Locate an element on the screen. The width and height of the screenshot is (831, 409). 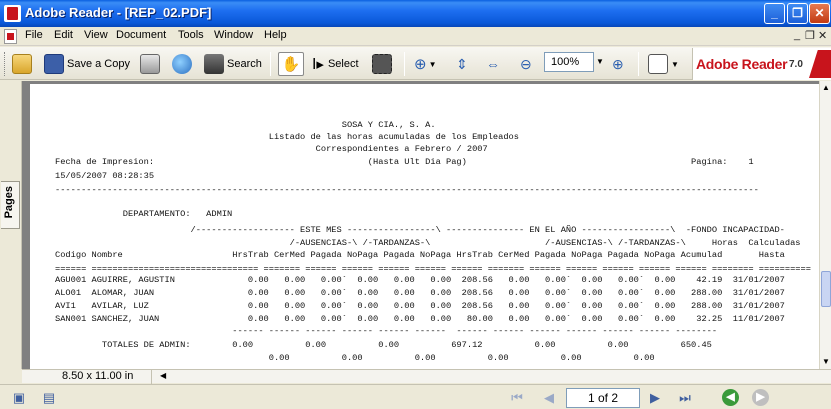
hand-tool-button: ✋ is located at coordinates (291, 64).